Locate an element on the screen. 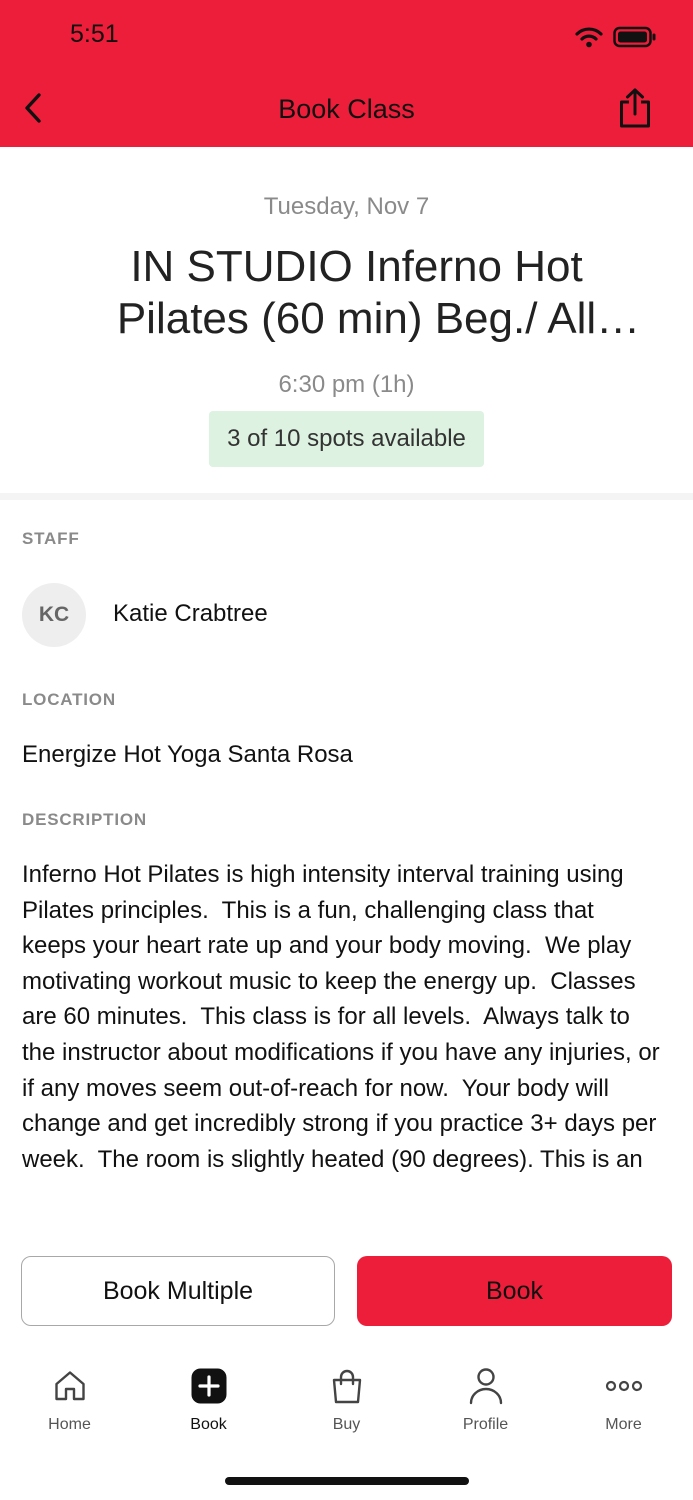 Image resolution: width=693 pixels, height=1500 pixels. more-dots-icon is located at coordinates (624, 1386).